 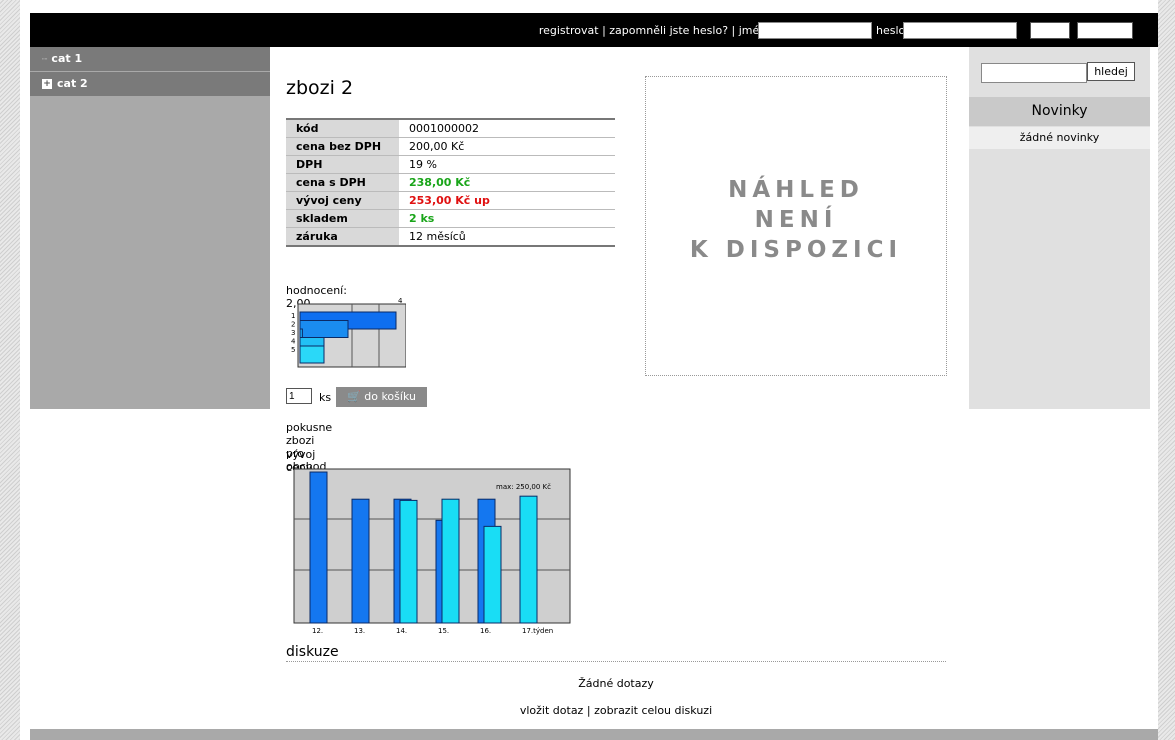 I want to click on price-history-chart: max: 250,00 Kč 12. 13. 14. 15. 16. 17.týden, so click(x=432, y=551).